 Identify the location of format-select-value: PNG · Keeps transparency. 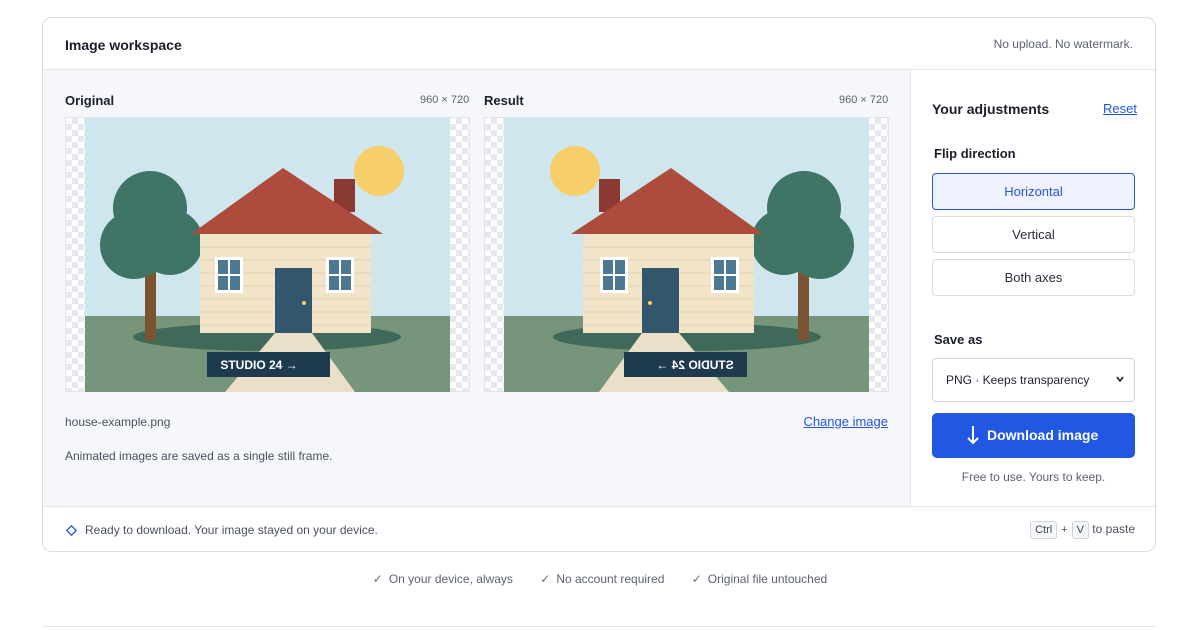
(1018, 380).